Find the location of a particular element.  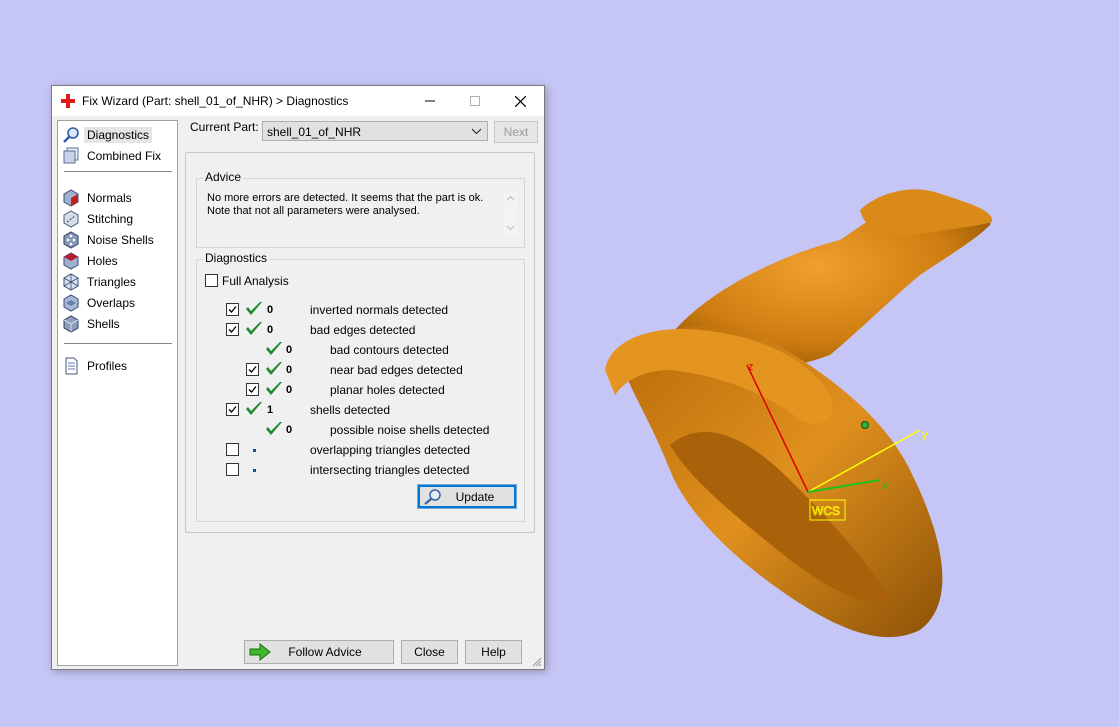

x-axis-label: x is located at coordinates (885, 485).